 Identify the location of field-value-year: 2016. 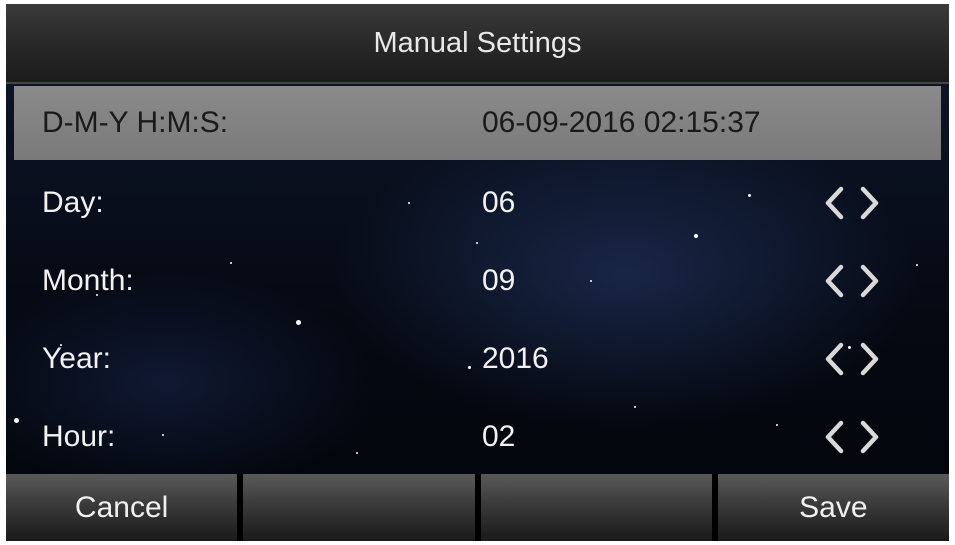
(515, 359).